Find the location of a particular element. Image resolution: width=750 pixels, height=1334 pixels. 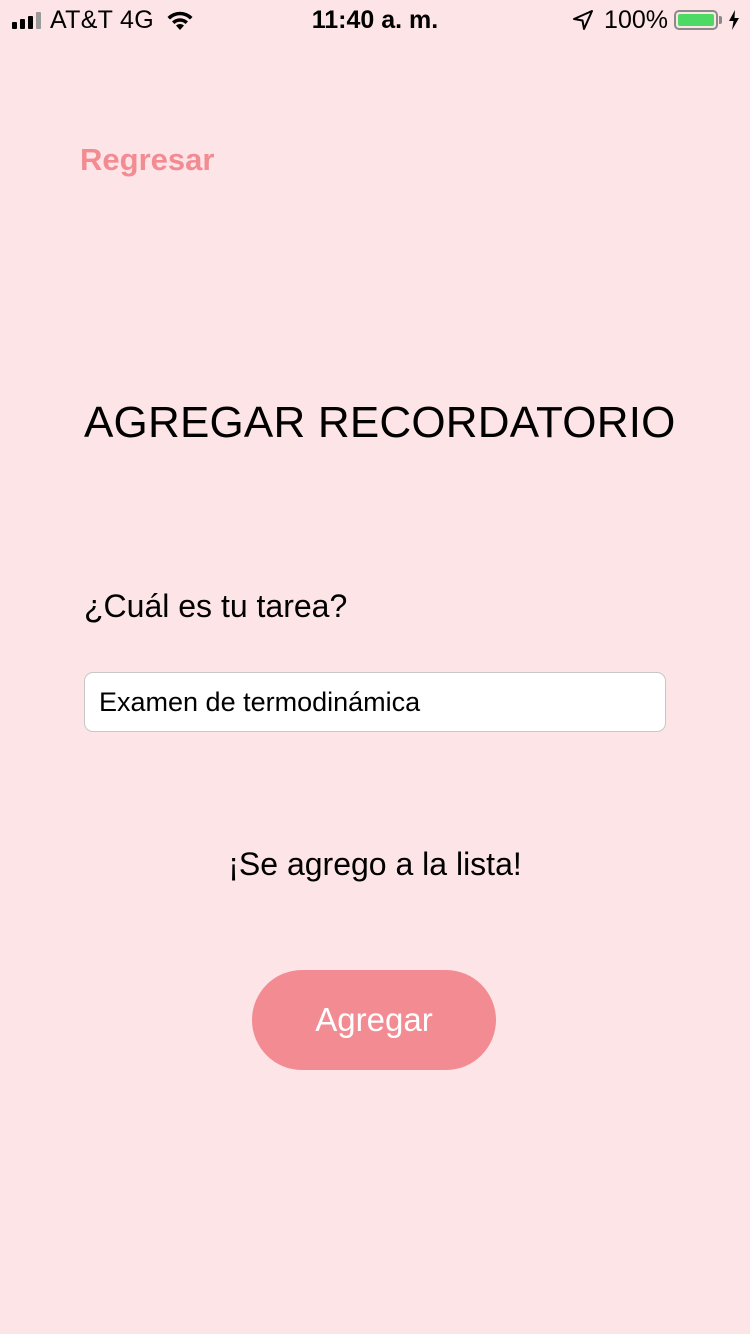

add-button: Agregar is located at coordinates (374, 1020).